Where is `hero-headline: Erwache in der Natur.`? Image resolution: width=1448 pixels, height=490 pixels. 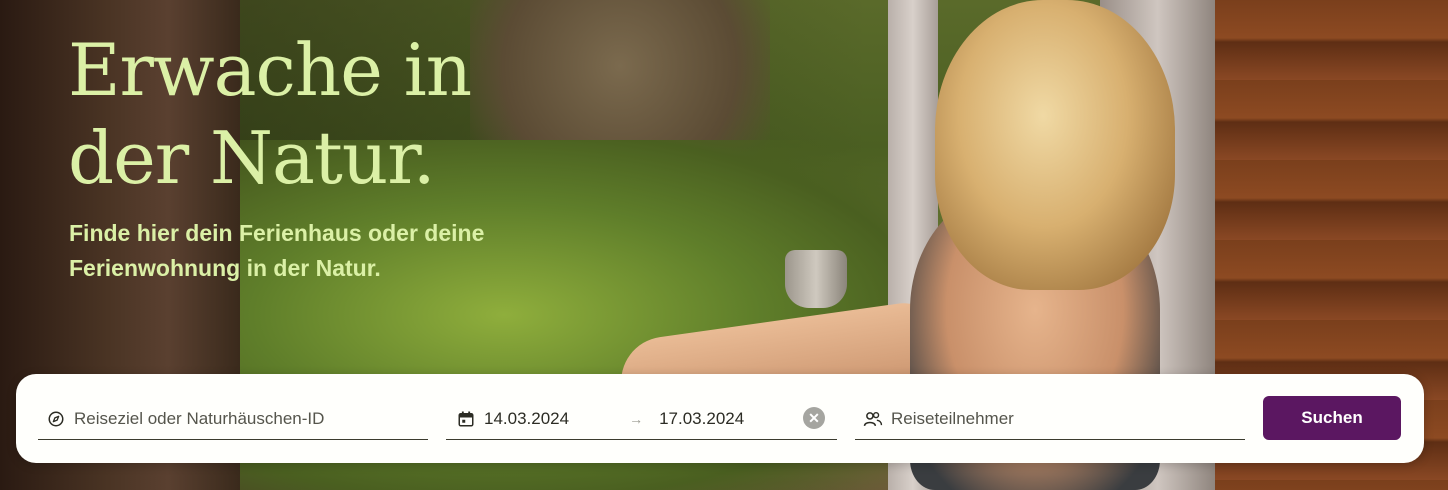
hero-headline: Erwache in der Natur. is located at coordinates (270, 114).